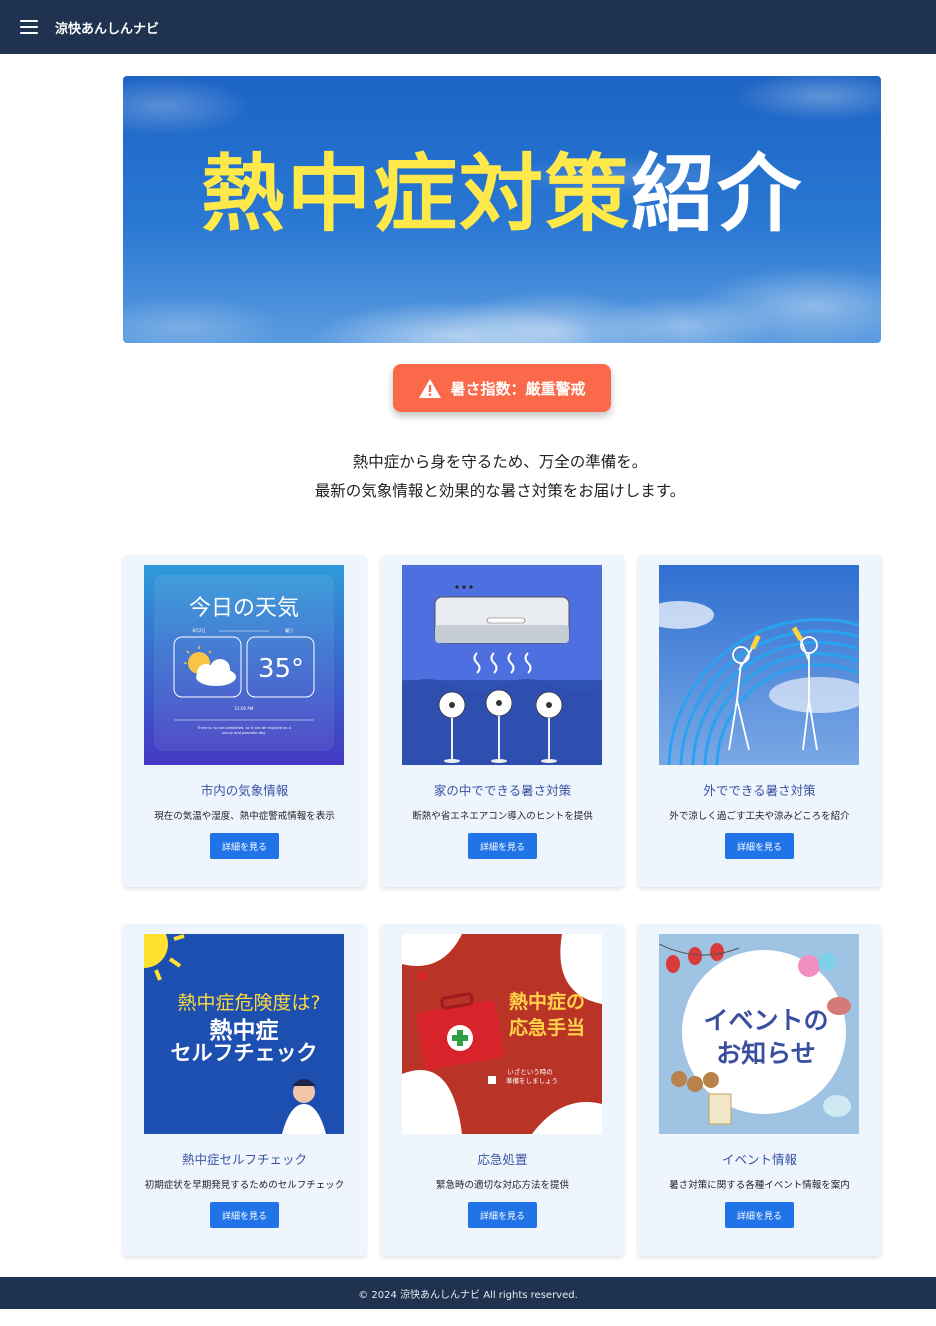 This screenshot has width=936, height=1326. What do you see at coordinates (759, 816) in the screenshot?
I see `card-description: 外で涼しく過ごす工夫や涼みどころを紹介` at bounding box center [759, 816].